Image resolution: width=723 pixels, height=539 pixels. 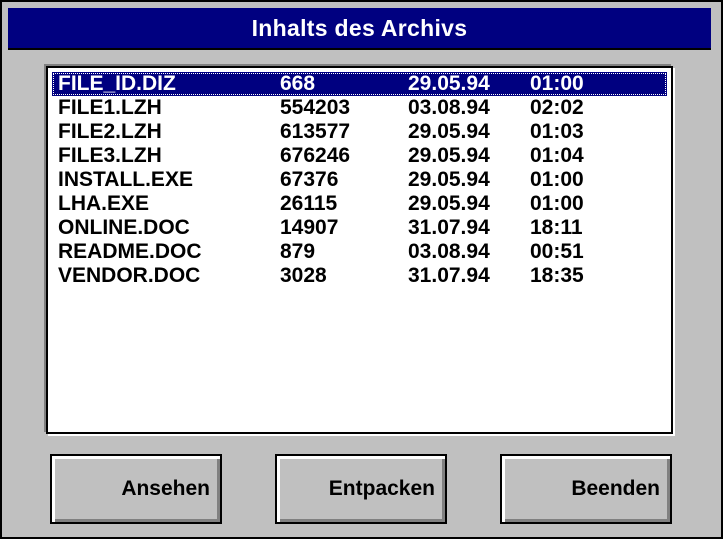 I want to click on list-item: FILE_ID.DIZ 668 29.05.94 01:00, so click(x=359, y=84).